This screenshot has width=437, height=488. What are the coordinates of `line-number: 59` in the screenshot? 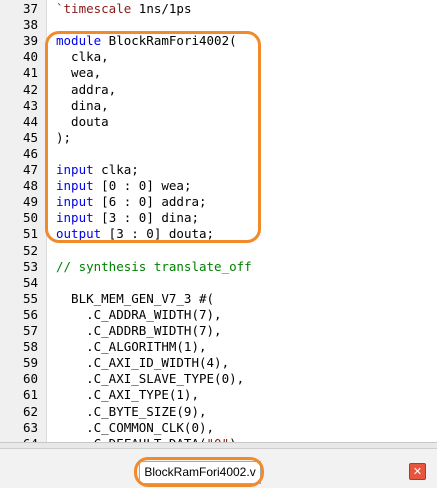 It's located at (30, 362).